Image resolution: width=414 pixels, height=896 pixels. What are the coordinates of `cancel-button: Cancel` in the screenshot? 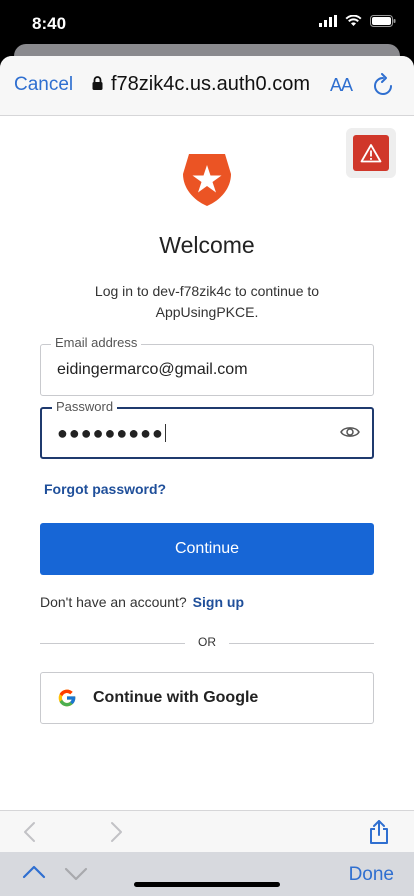 It's located at (43, 85).